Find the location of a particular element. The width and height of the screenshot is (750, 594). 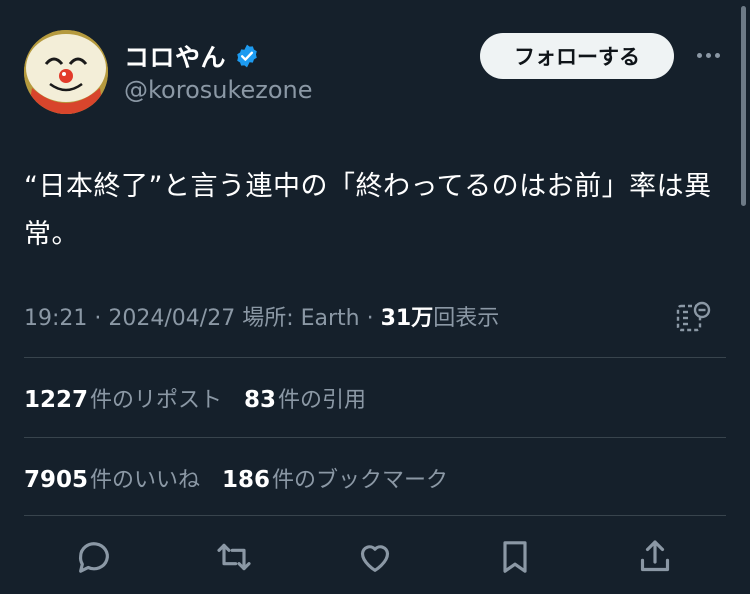

quotes-stat: 83件の引用 is located at coordinates (305, 398).